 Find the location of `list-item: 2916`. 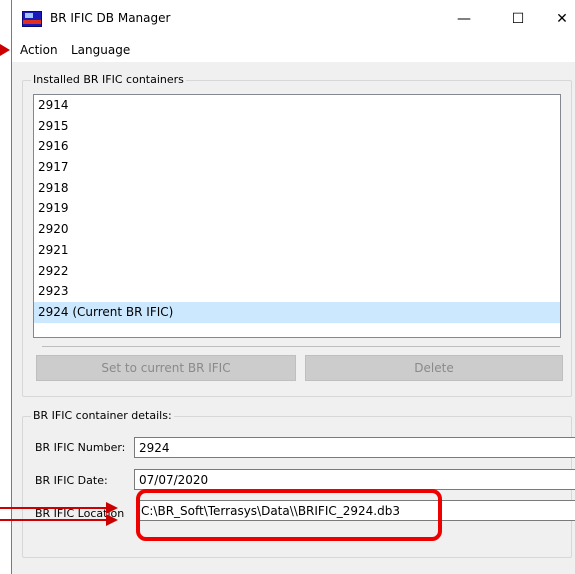

list-item: 2916 is located at coordinates (297, 146).